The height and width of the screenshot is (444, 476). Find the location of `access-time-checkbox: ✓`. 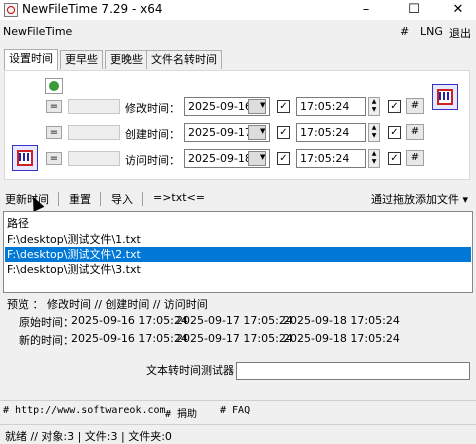

access-time-checkbox: ✓ is located at coordinates (394, 158).